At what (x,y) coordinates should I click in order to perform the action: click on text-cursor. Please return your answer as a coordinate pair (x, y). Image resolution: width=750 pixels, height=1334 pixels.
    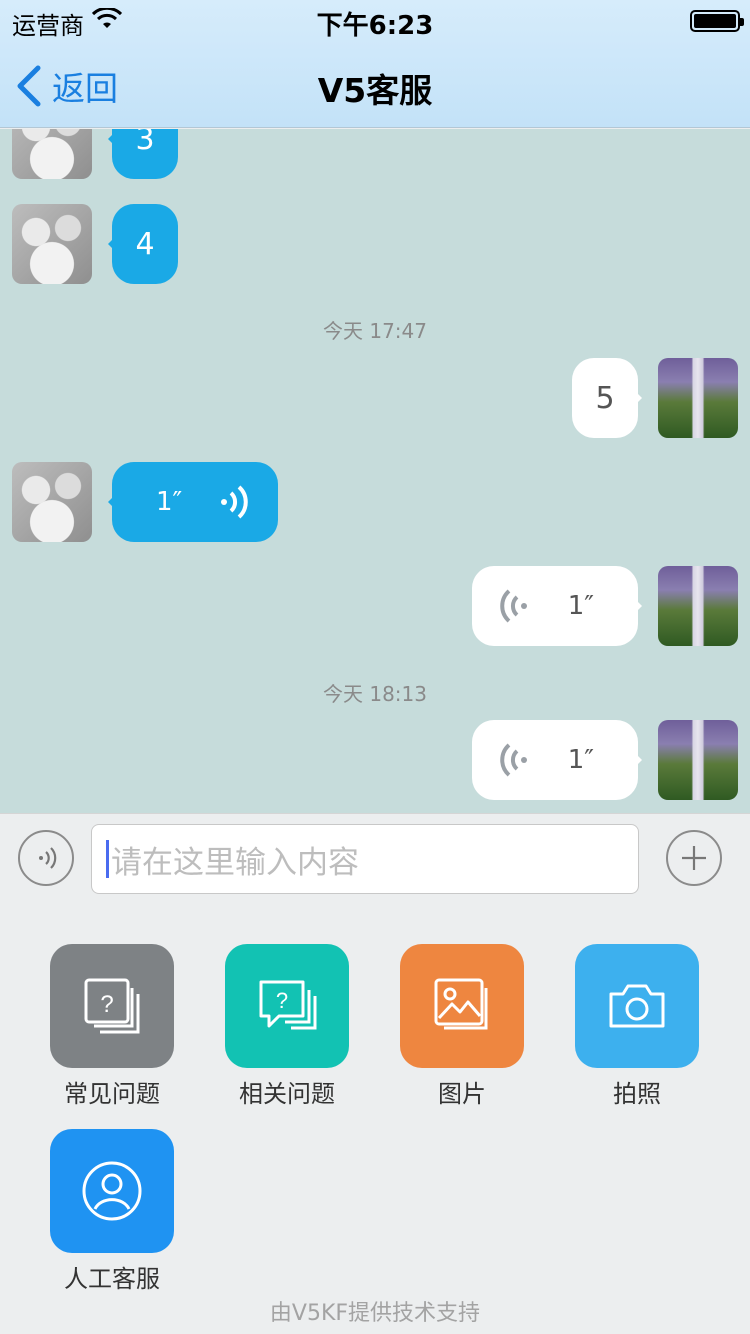
    Looking at the image, I should click on (107, 859).